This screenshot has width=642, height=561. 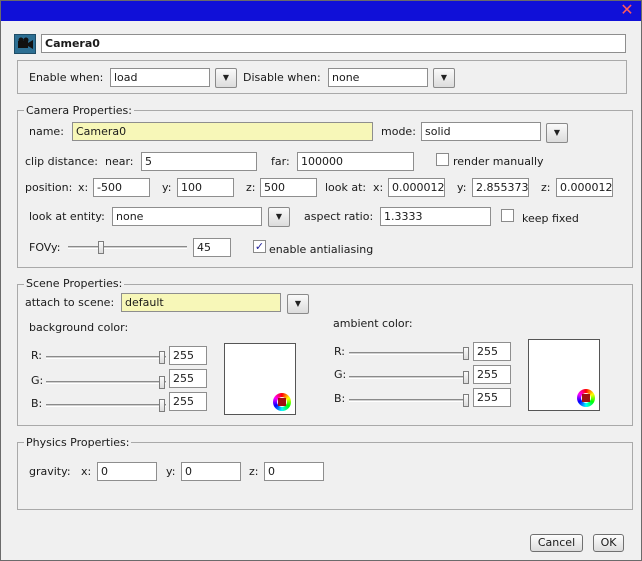 I want to click on keep-fixed-checkbox, so click(x=507, y=215).